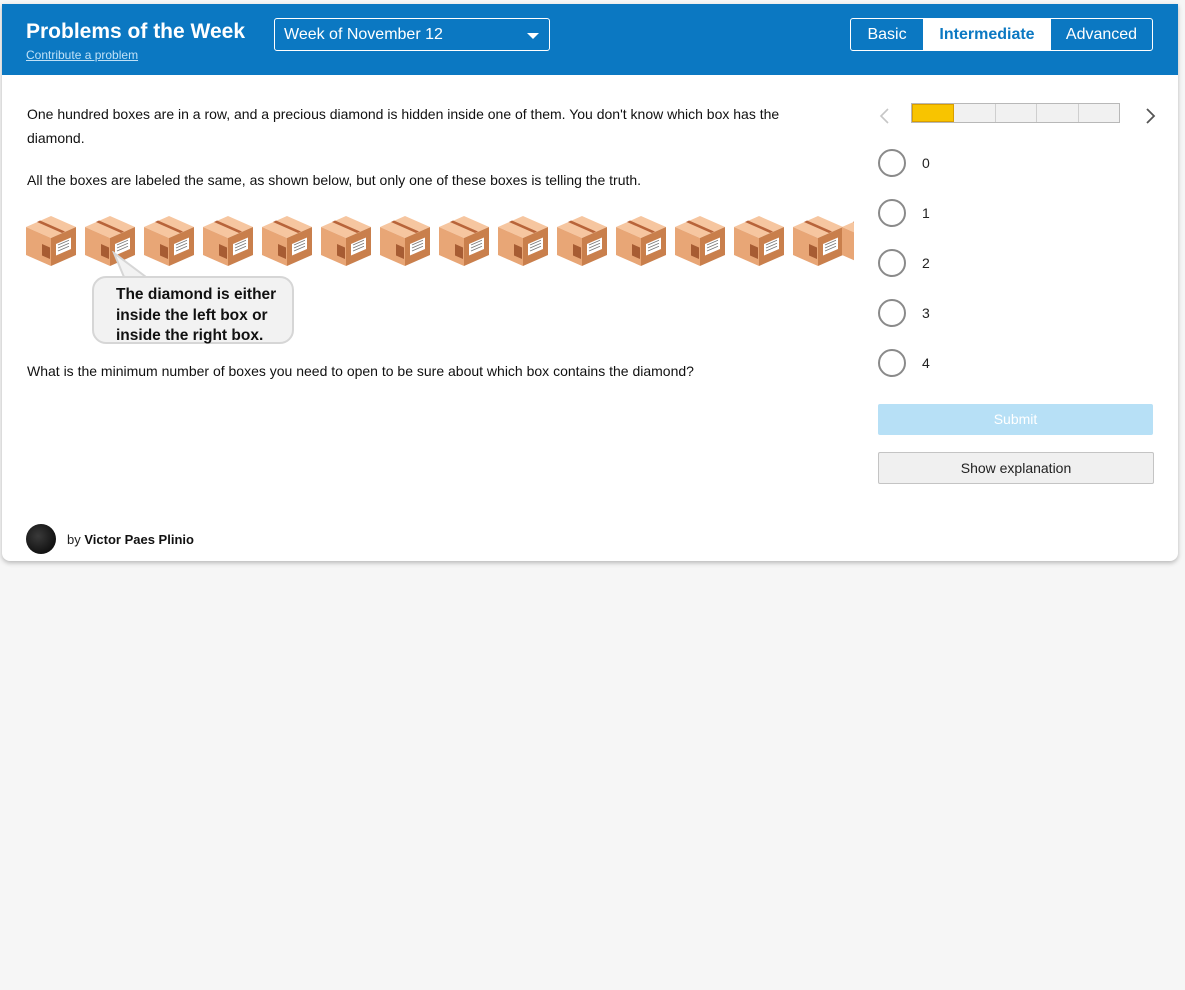  I want to click on avatar, so click(41, 539).